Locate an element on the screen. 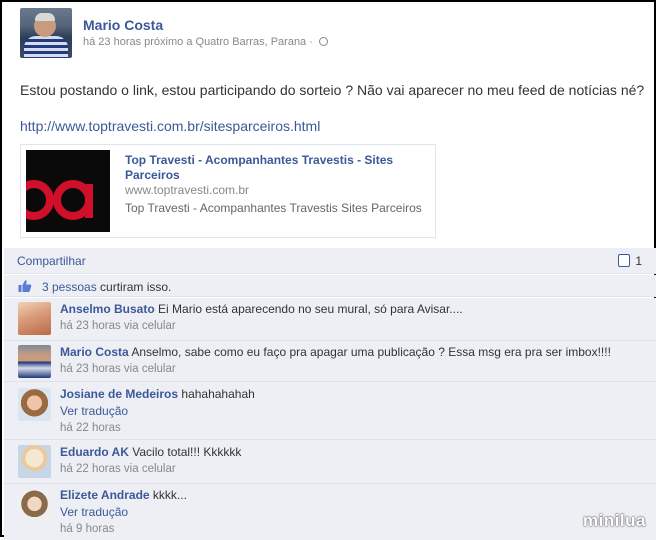 The width and height of the screenshot is (656, 540). comment-meta: há 22 horas is located at coordinates (157, 428).